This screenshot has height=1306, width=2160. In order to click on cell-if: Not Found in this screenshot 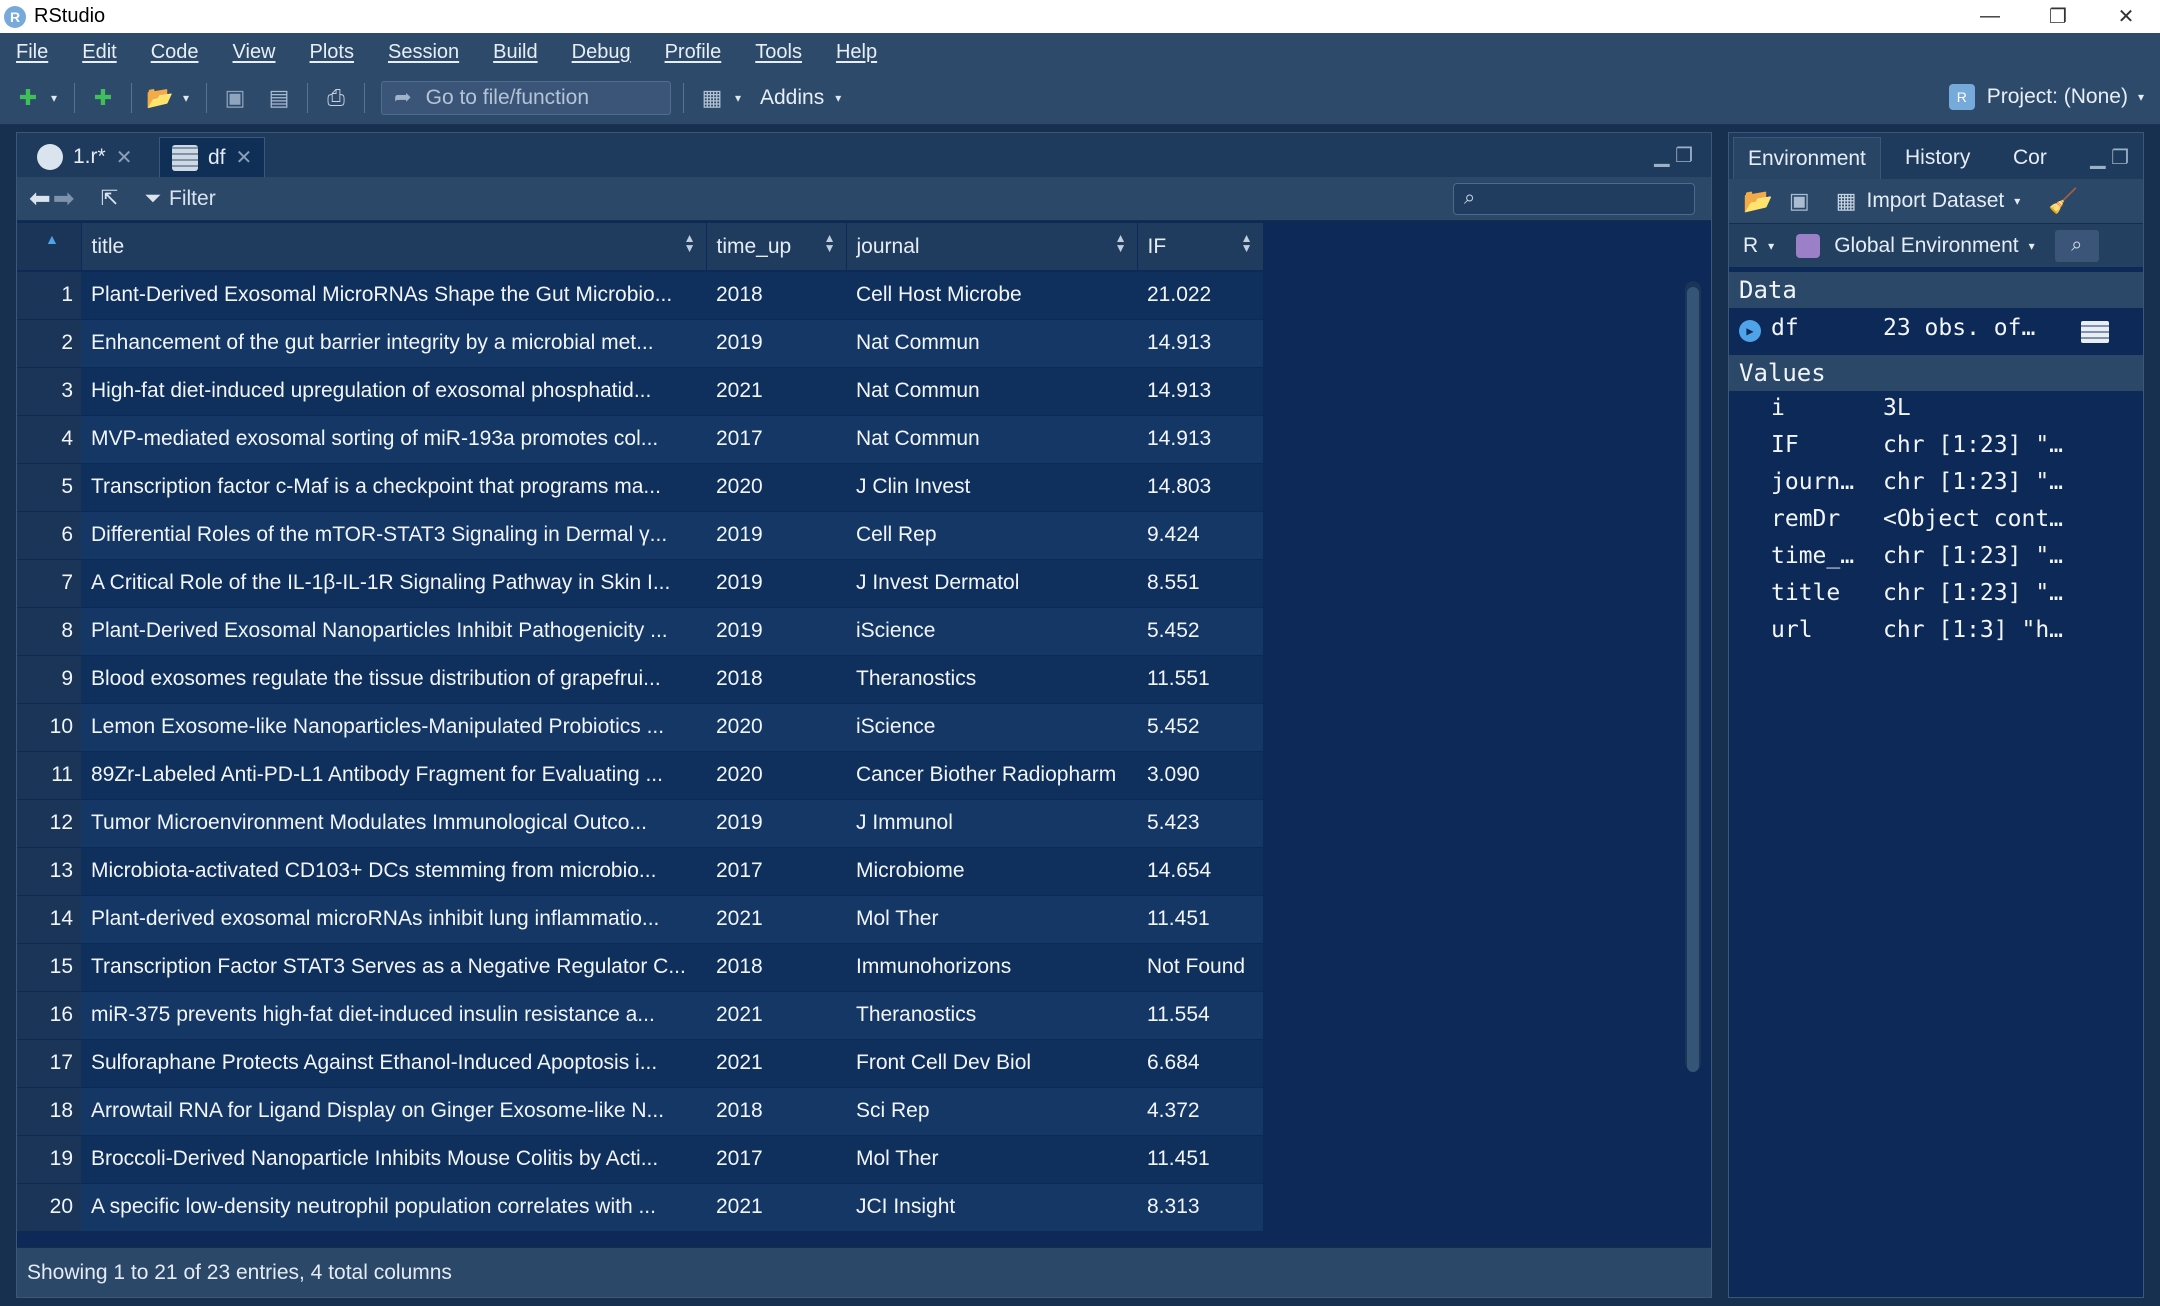, I will do `click(1200, 967)`.